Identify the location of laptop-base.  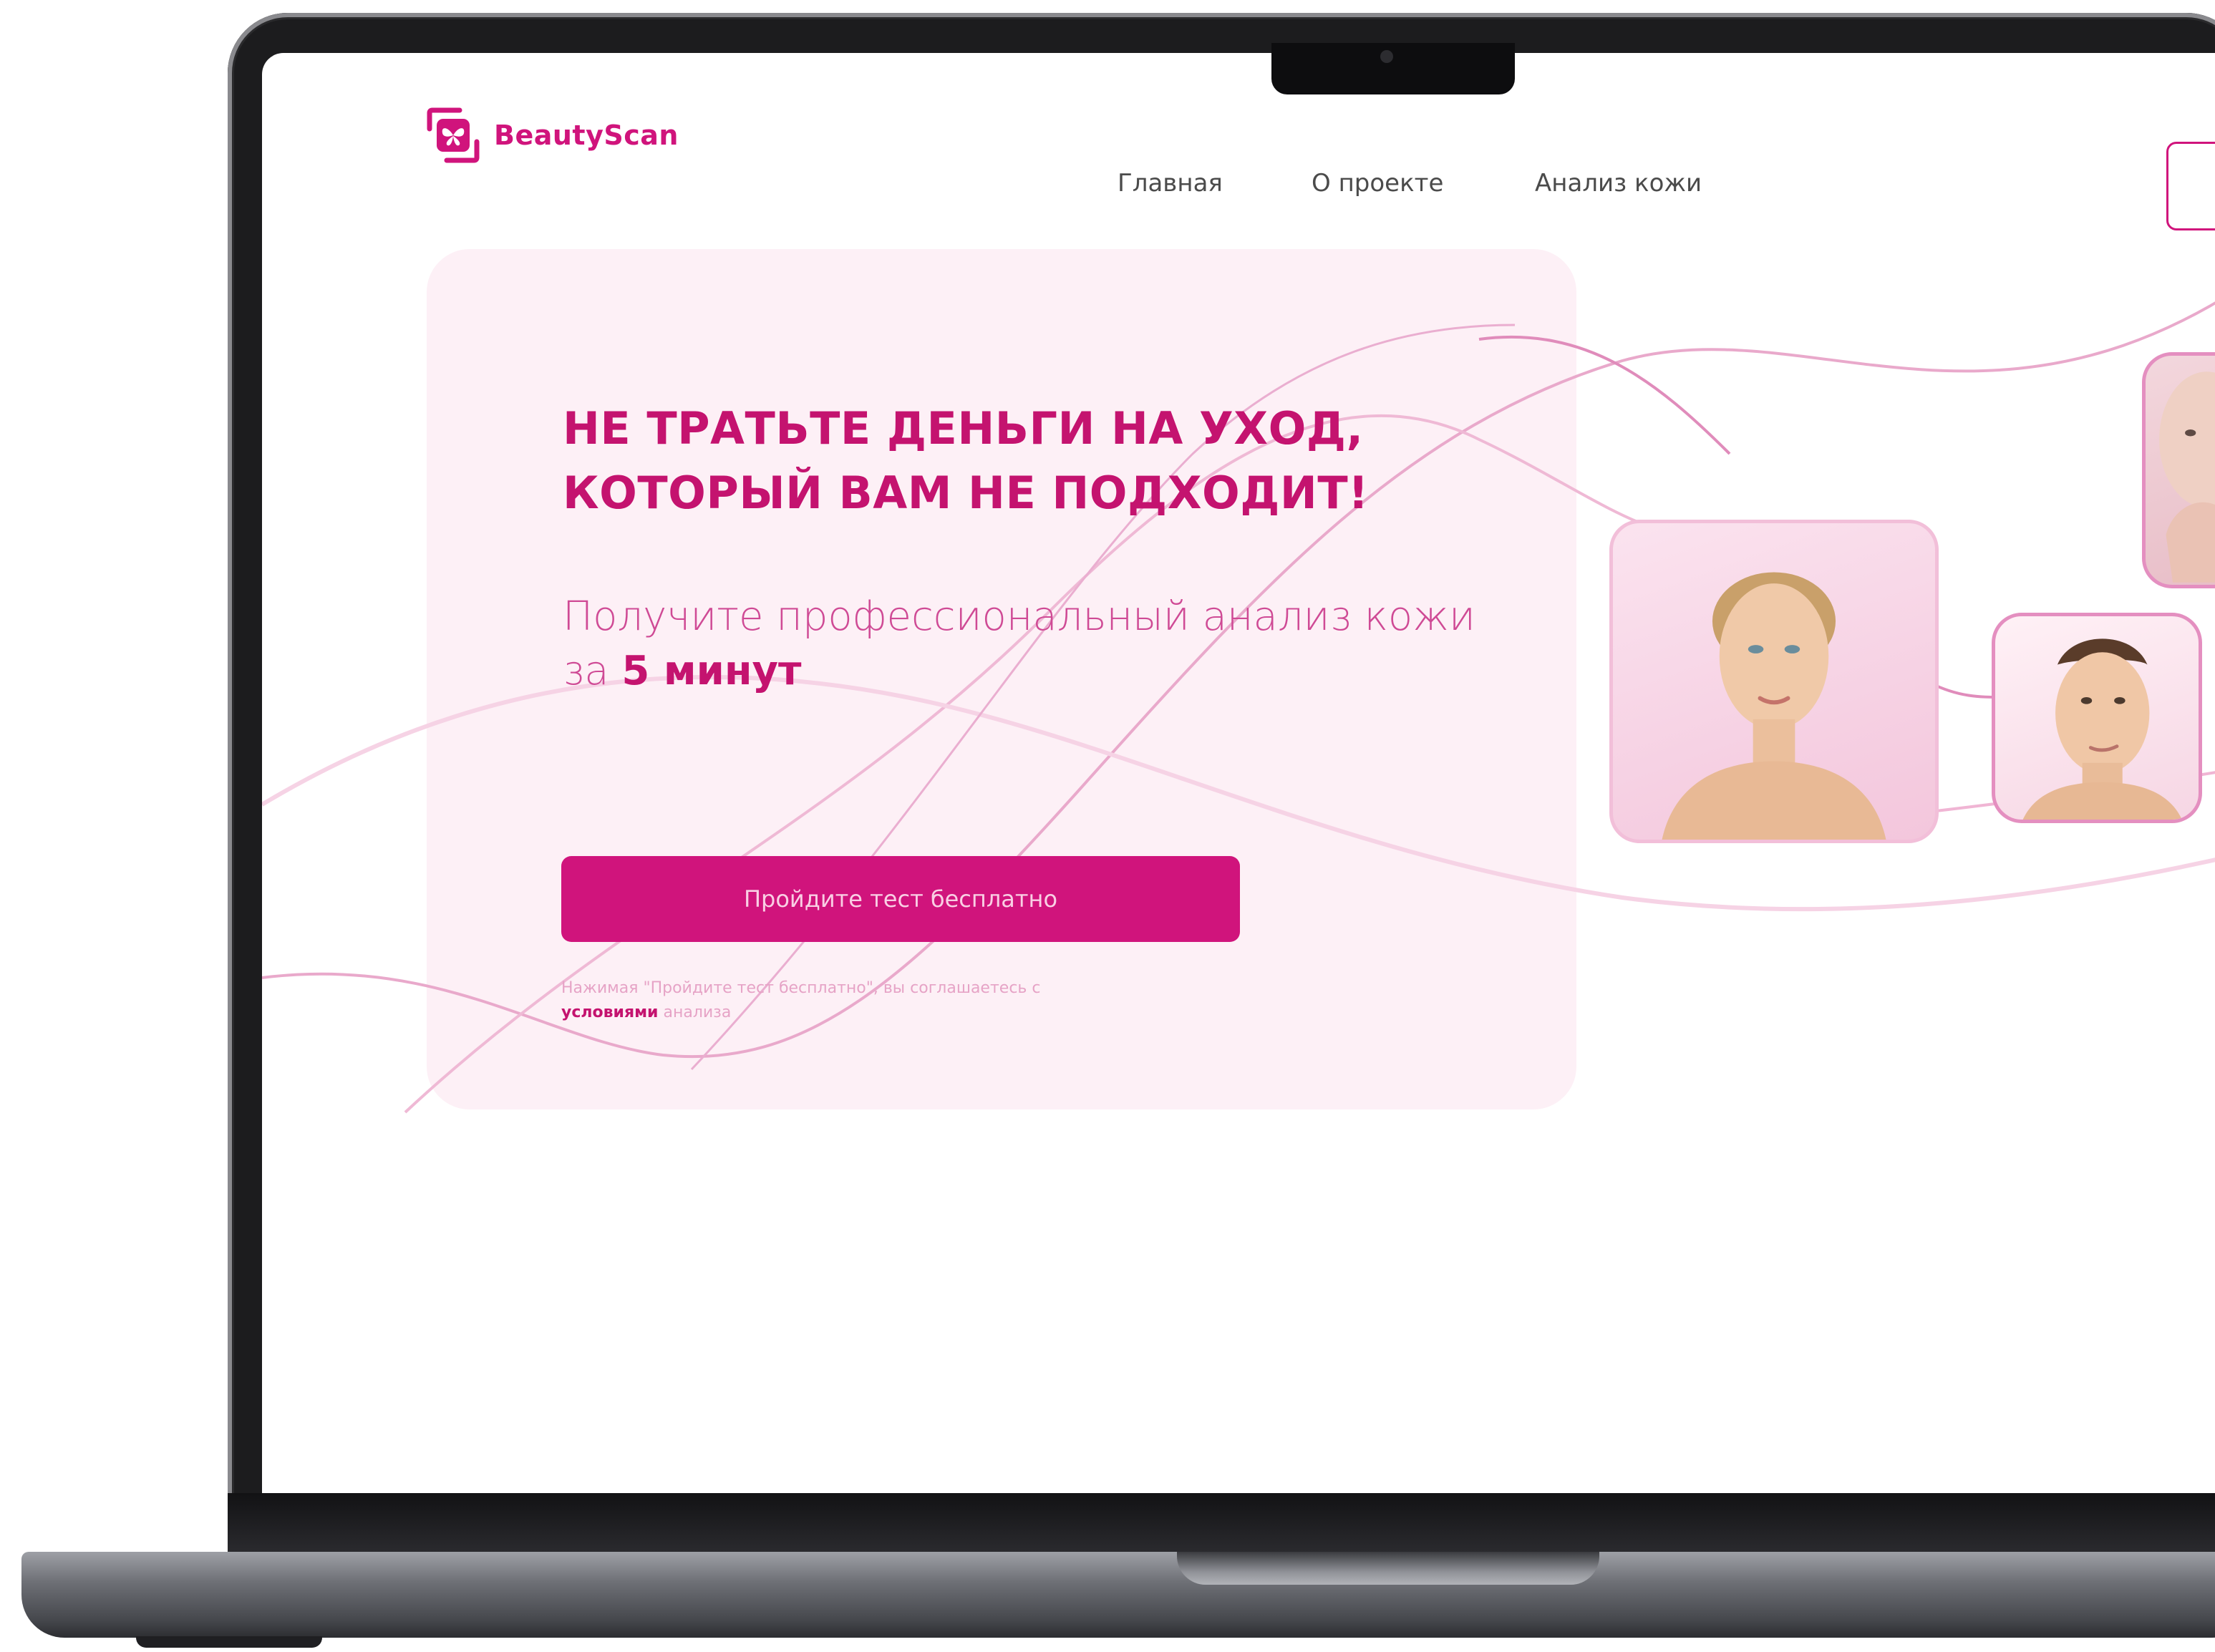
(1118, 1595).